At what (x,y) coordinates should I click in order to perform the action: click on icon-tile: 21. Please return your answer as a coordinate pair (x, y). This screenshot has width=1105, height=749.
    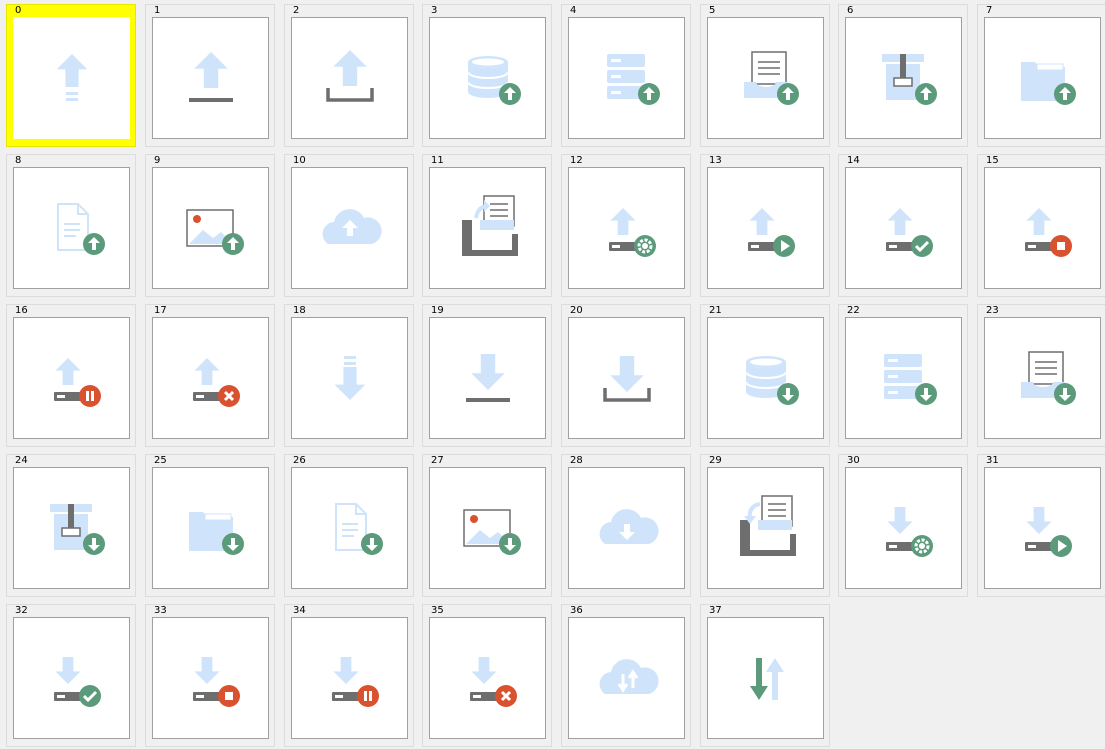
    Looking at the image, I should click on (765, 375).